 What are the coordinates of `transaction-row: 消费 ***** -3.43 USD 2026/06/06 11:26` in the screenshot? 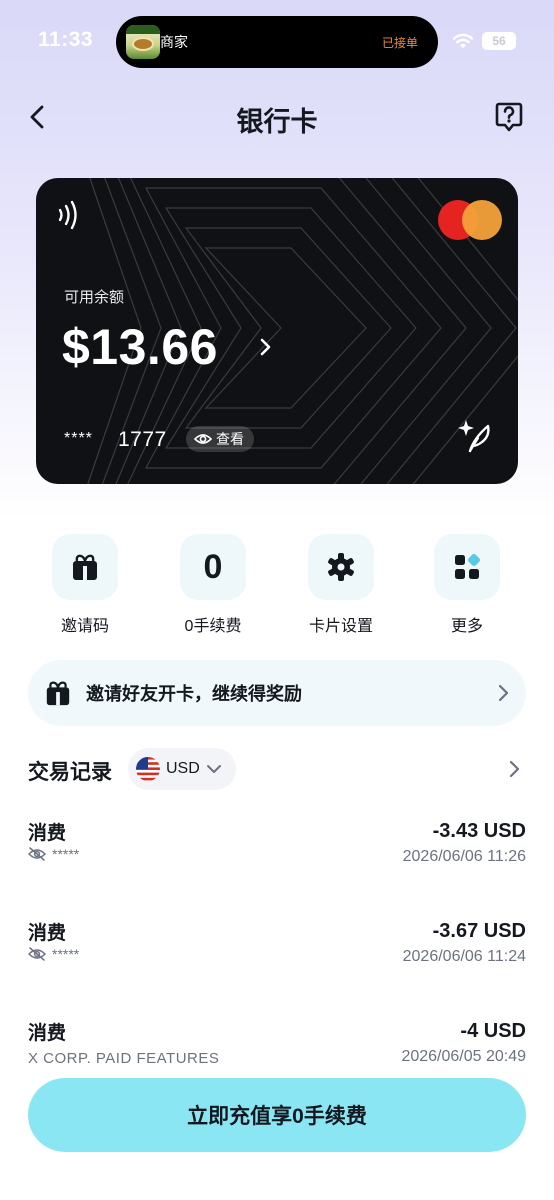 It's located at (277, 848).